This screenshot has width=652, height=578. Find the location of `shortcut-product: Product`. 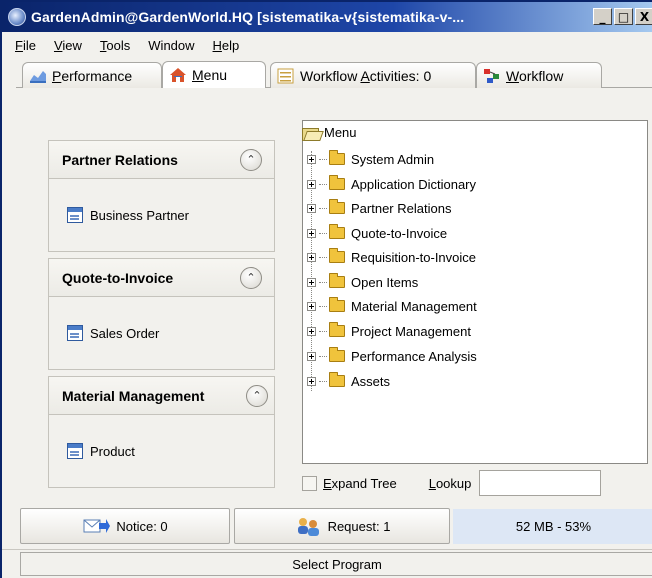

shortcut-product: Product is located at coordinates (161, 451).